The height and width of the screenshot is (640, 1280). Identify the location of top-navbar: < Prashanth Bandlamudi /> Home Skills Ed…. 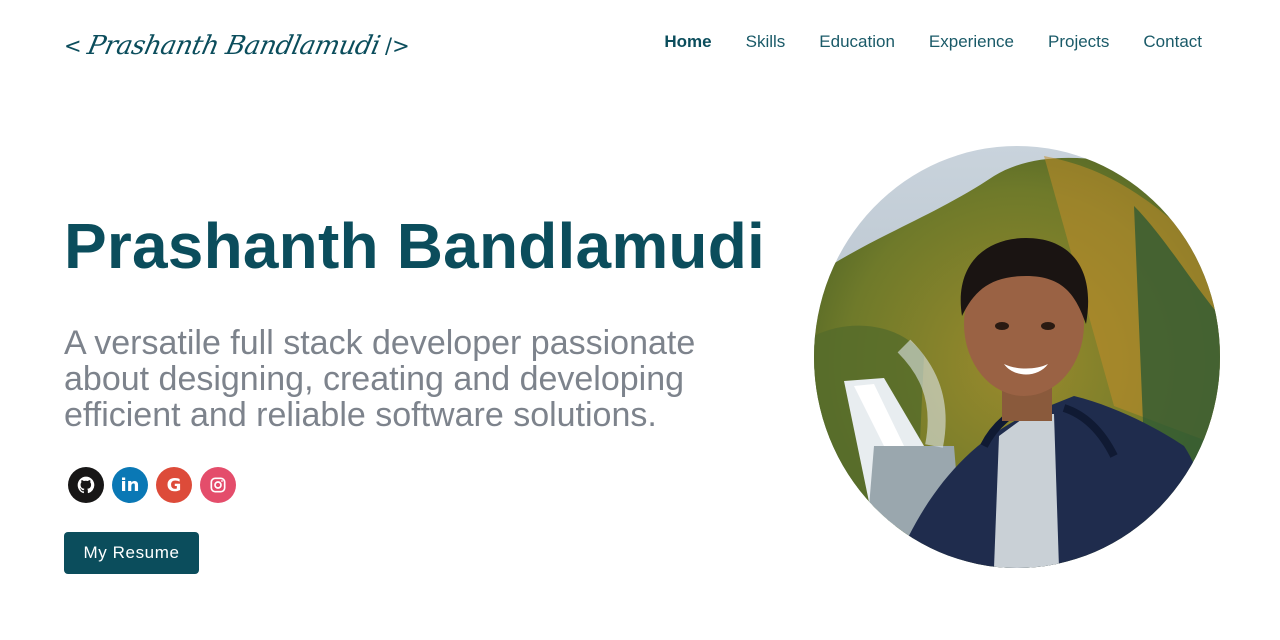
(640, 45).